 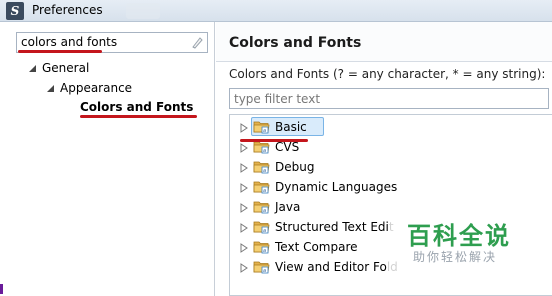 What do you see at coordinates (316, 247) in the screenshot?
I see `category-label: Text Compare` at bounding box center [316, 247].